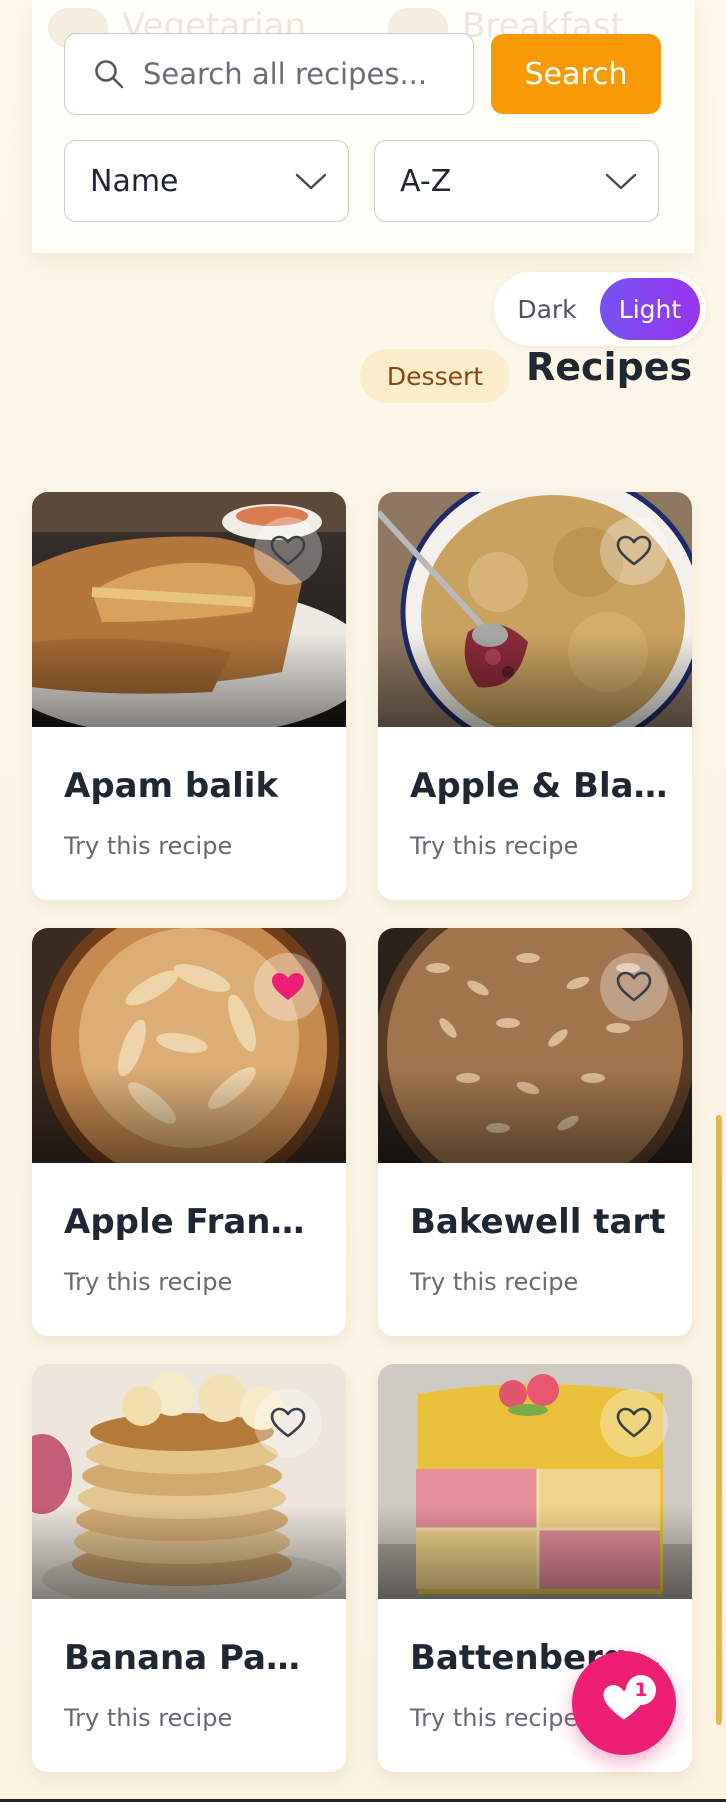 The image size is (726, 1802). What do you see at coordinates (540, 786) in the screenshot?
I see `recipe-title: Apple & Blackberry Crumble` at bounding box center [540, 786].